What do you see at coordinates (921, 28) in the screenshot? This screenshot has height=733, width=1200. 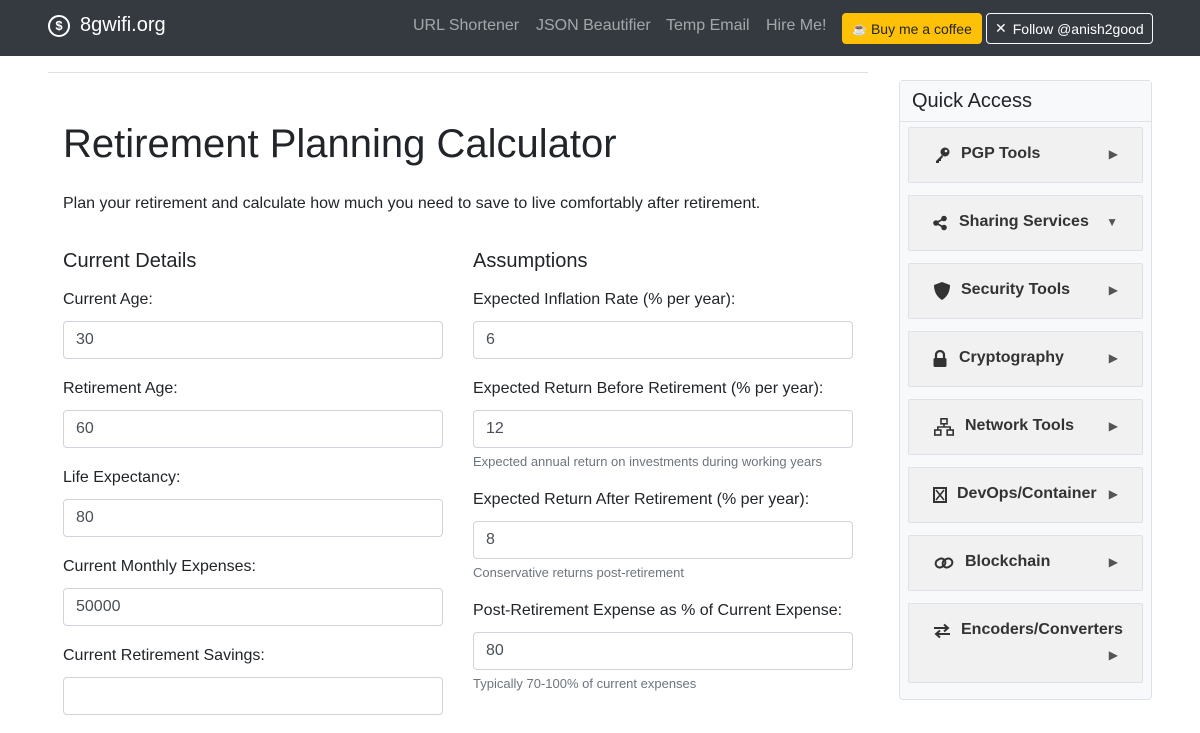 I see `buy-coffee-label: Buy me a coffee` at bounding box center [921, 28].